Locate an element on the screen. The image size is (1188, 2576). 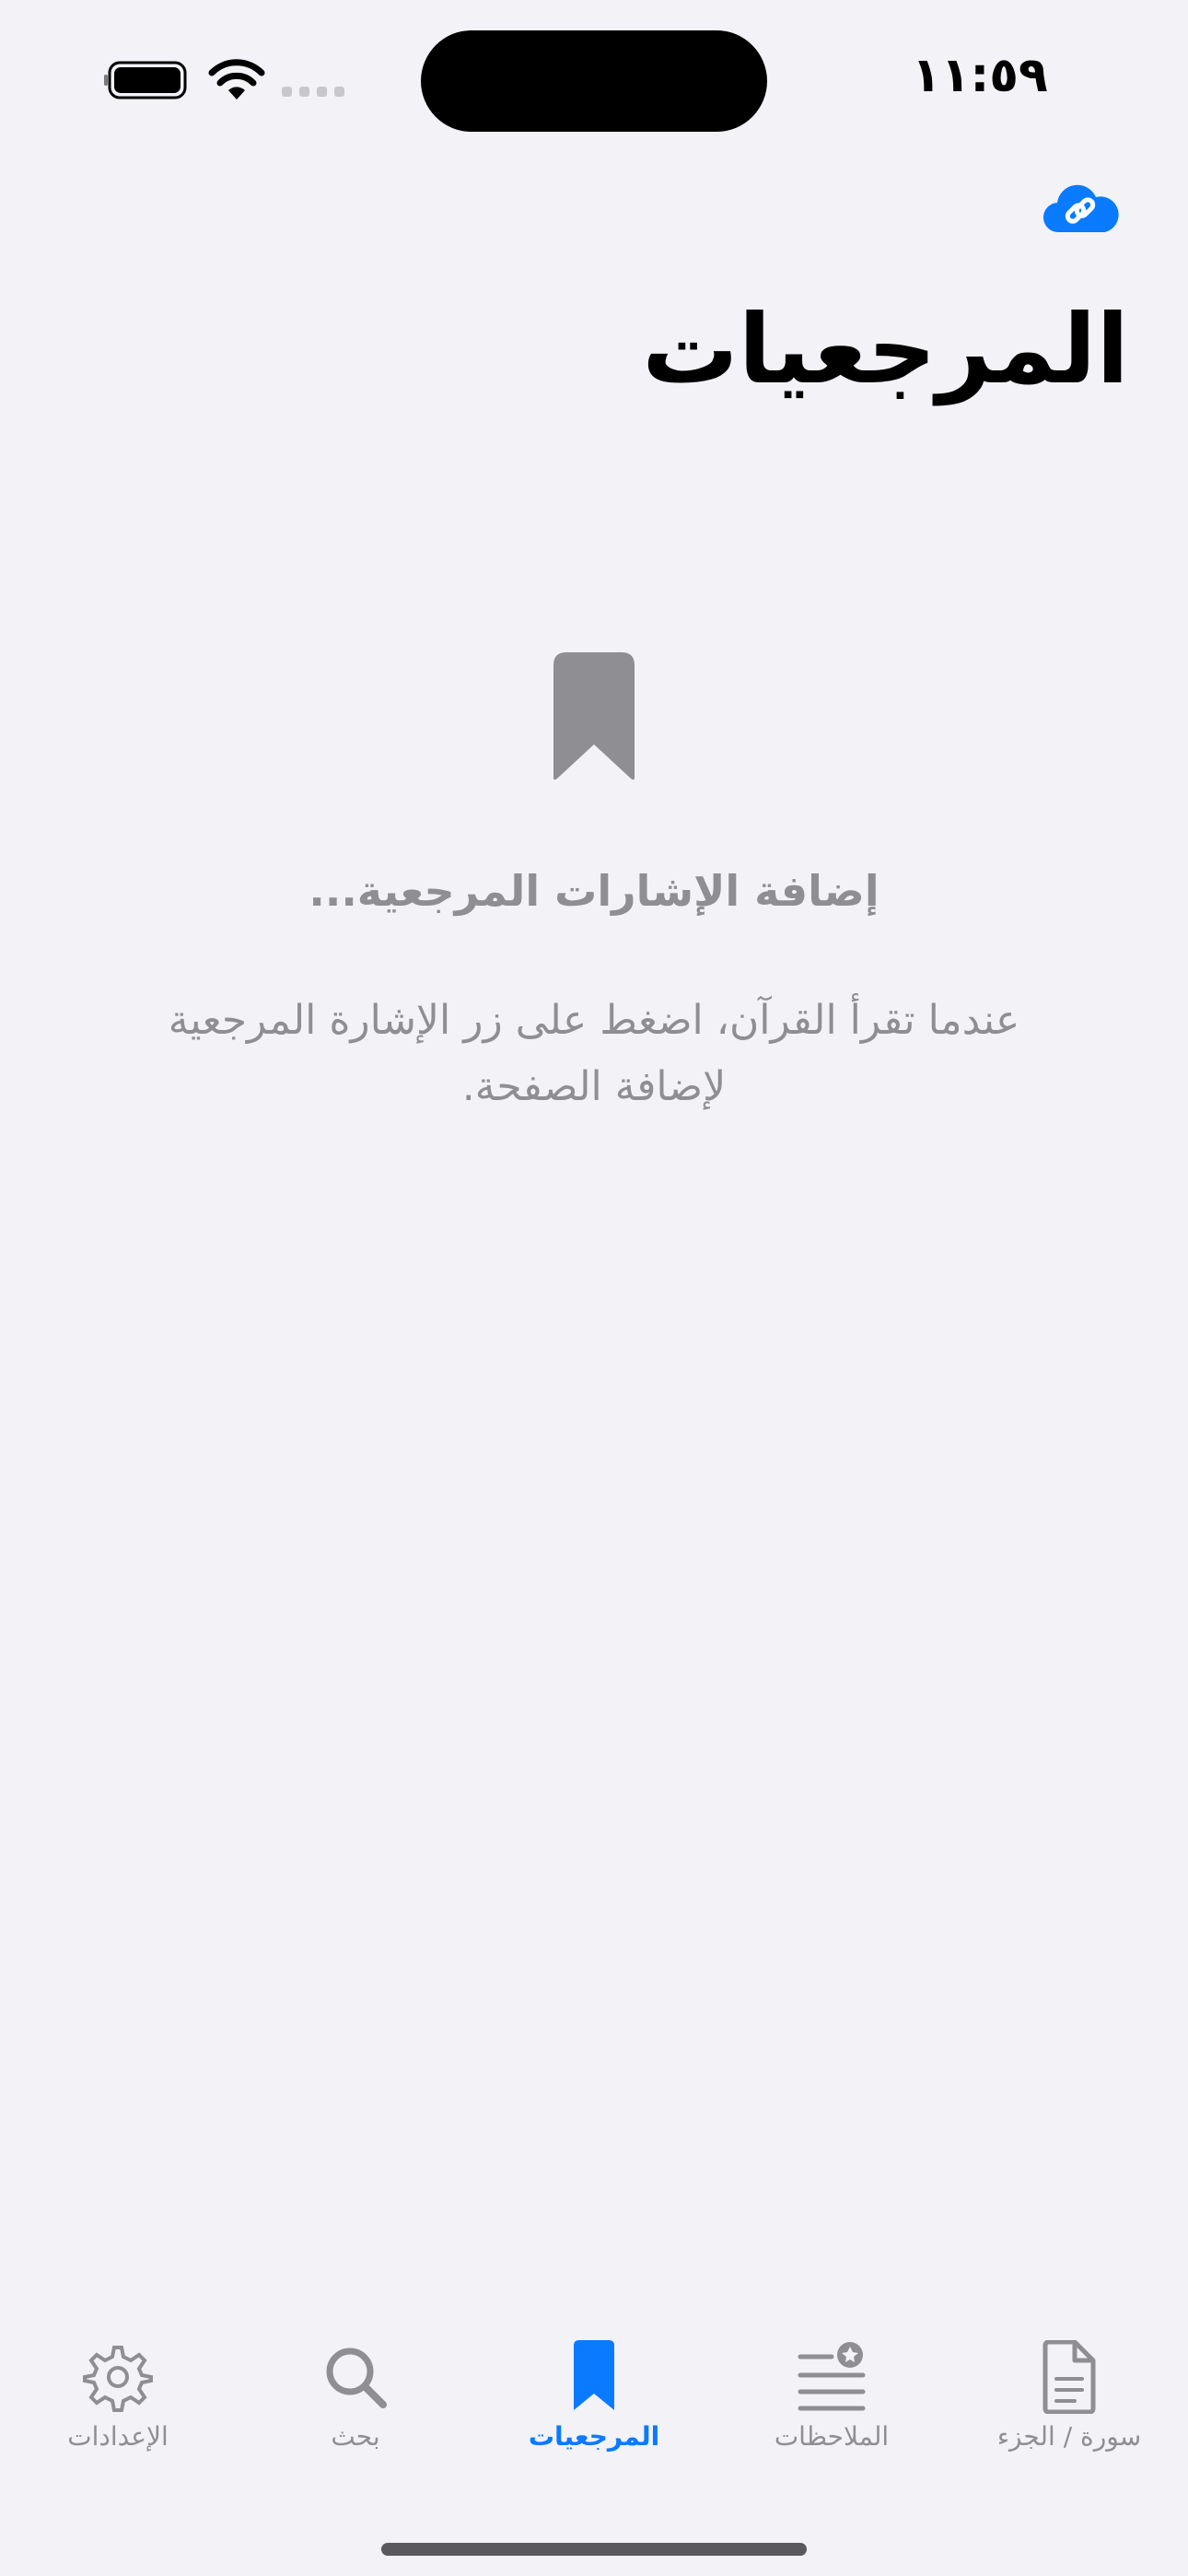
dynamic-island is located at coordinates (594, 81).